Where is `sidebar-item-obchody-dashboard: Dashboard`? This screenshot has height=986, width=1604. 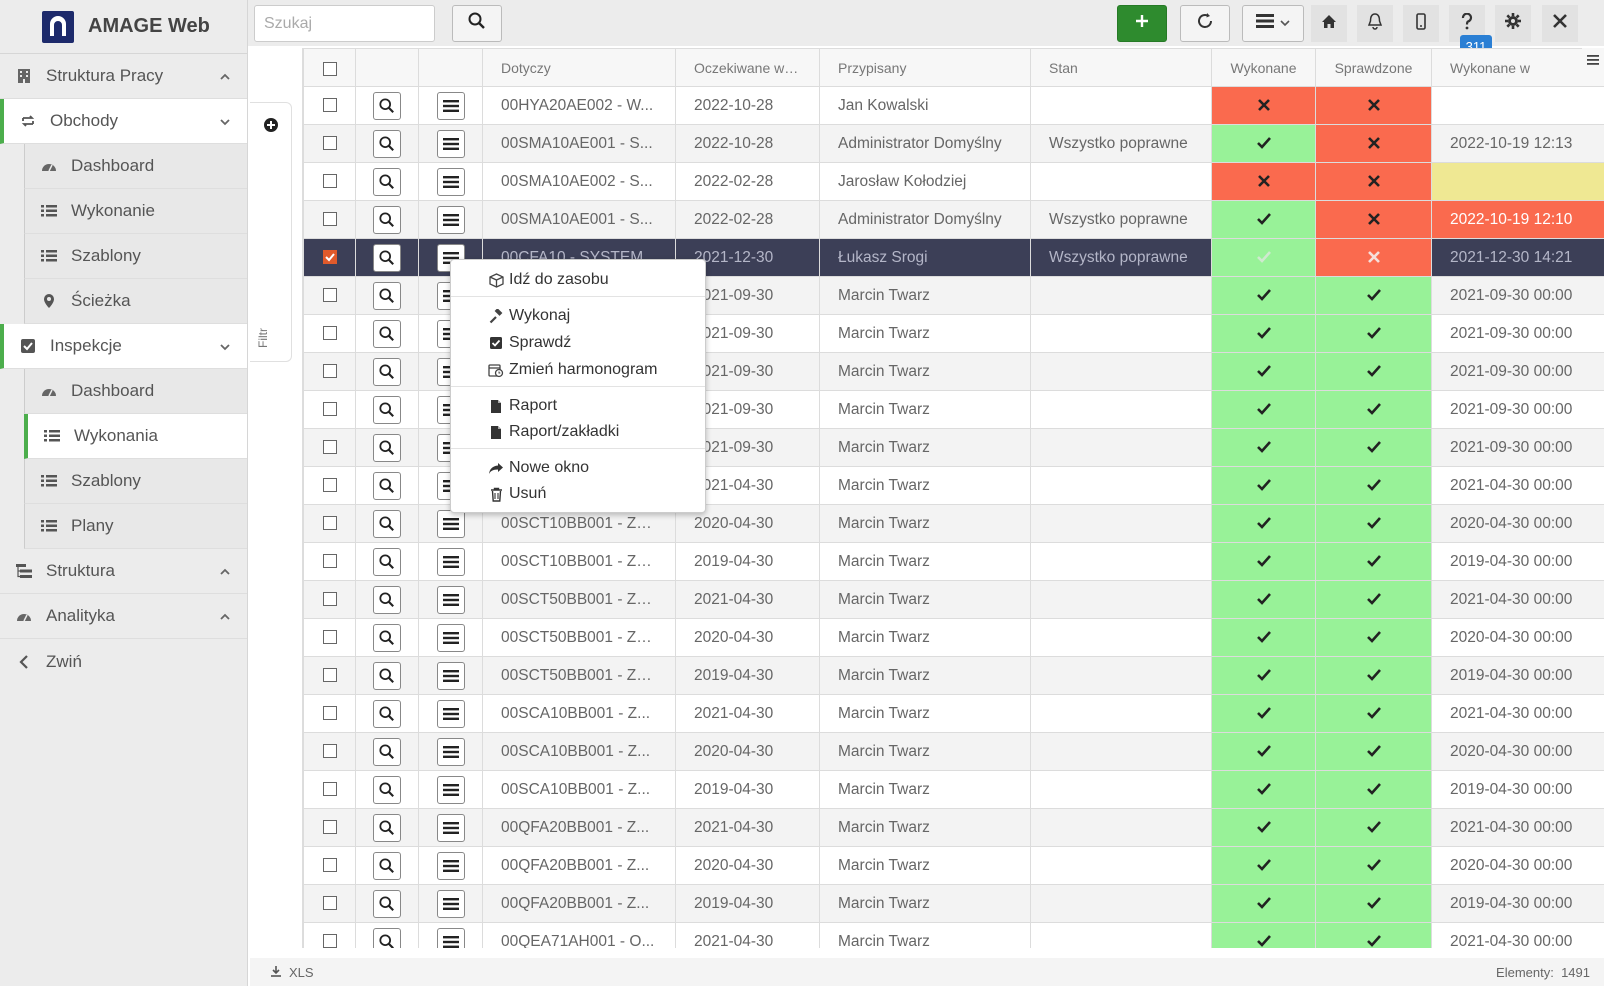 sidebar-item-obchody-dashboard: Dashboard is located at coordinates (135, 166).